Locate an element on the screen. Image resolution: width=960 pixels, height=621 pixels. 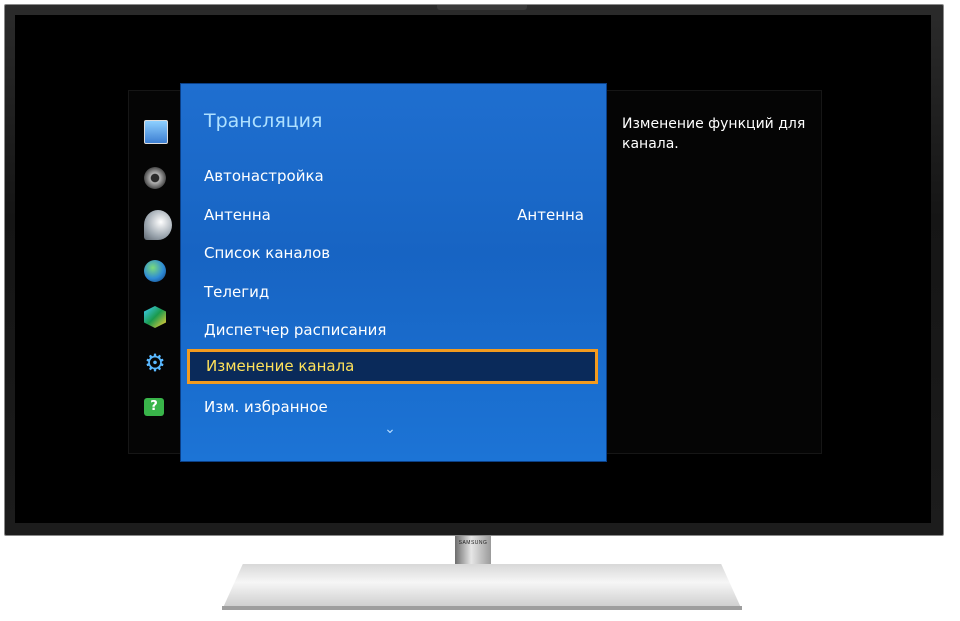
tv-camera is located at coordinates (482, 7).